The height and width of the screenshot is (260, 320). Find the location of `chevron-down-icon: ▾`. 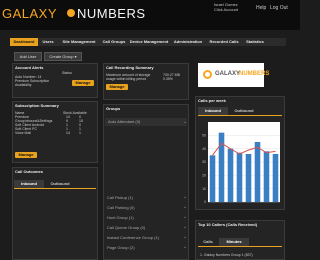

chevron-down-icon: ▾ is located at coordinates (75, 56).